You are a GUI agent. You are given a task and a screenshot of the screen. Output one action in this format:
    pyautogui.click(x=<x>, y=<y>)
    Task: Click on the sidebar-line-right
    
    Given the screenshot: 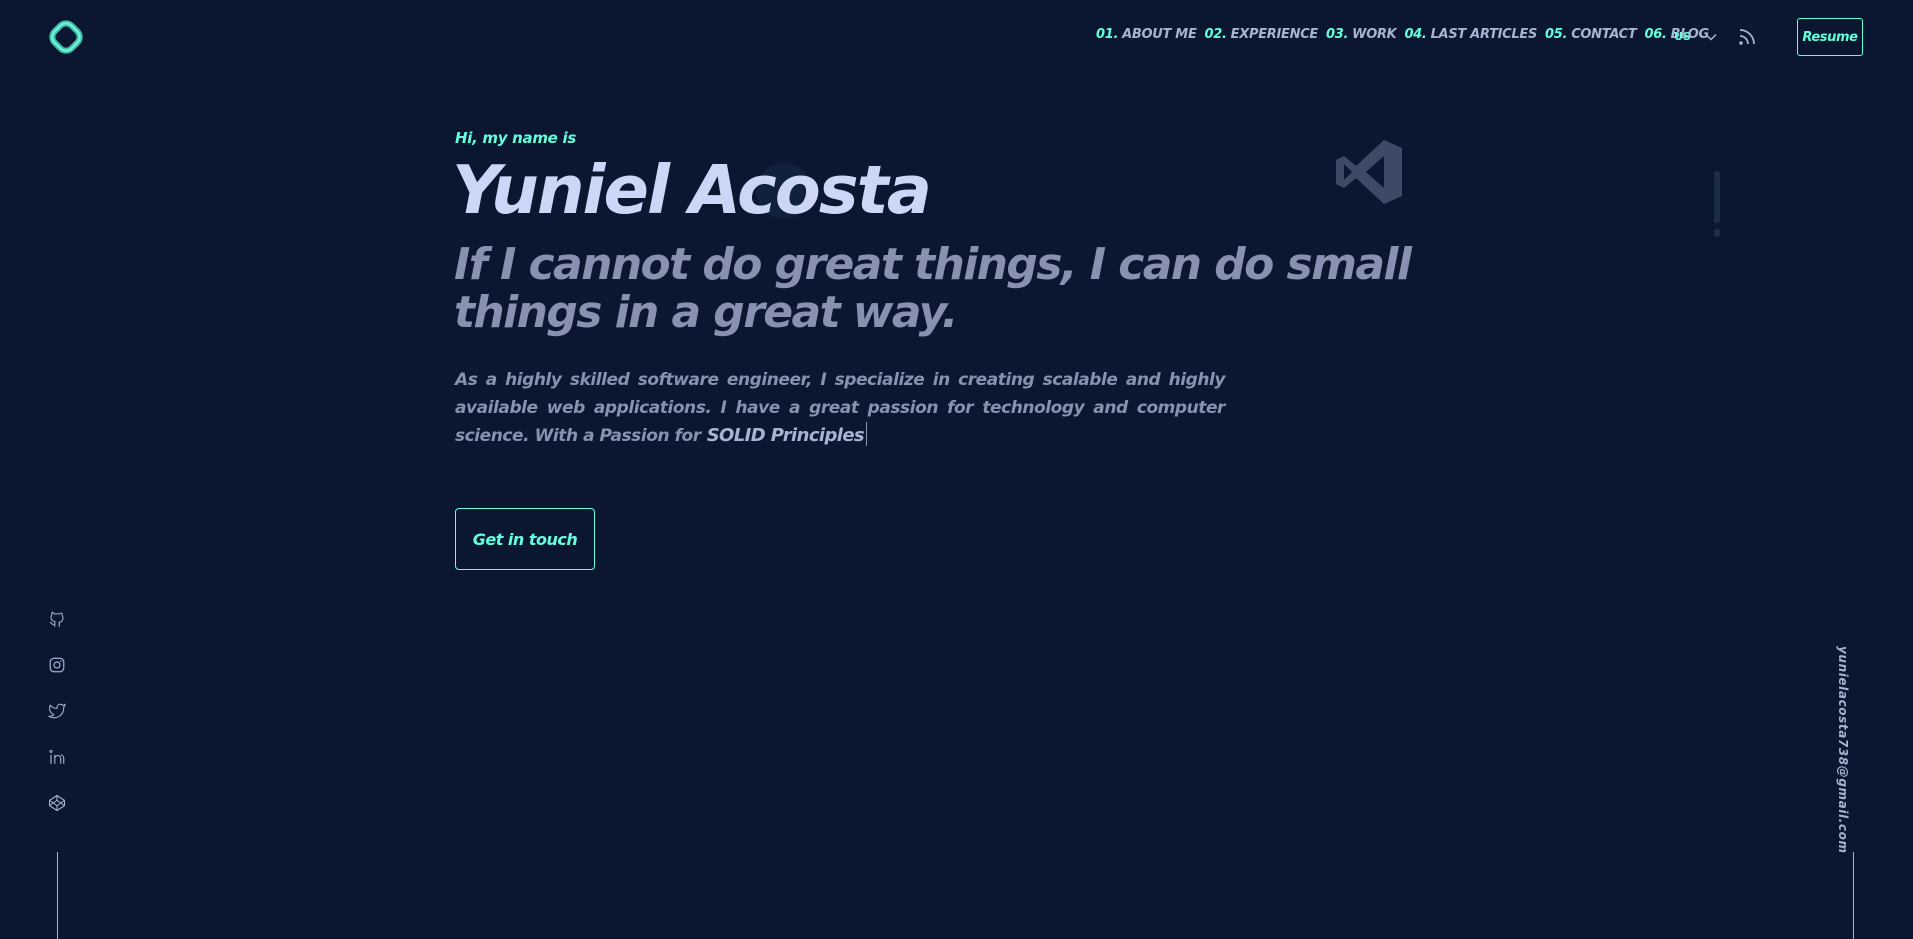 What is the action you would take?
    pyautogui.click(x=1853, y=895)
    